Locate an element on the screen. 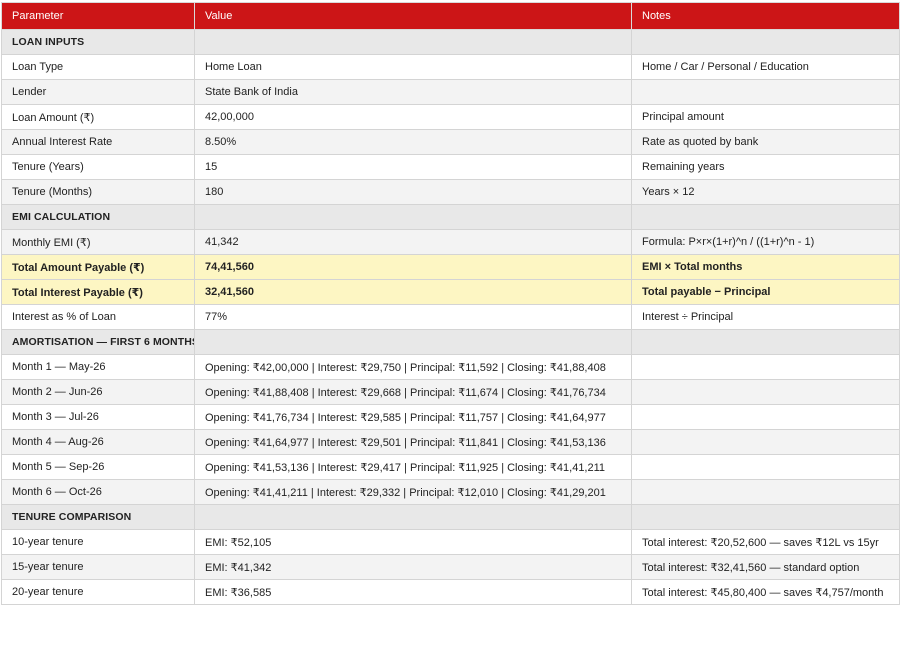 Image resolution: width=900 pixels, height=650 pixels. section-header-row: TENURE COMPARISON is located at coordinates (450, 517).